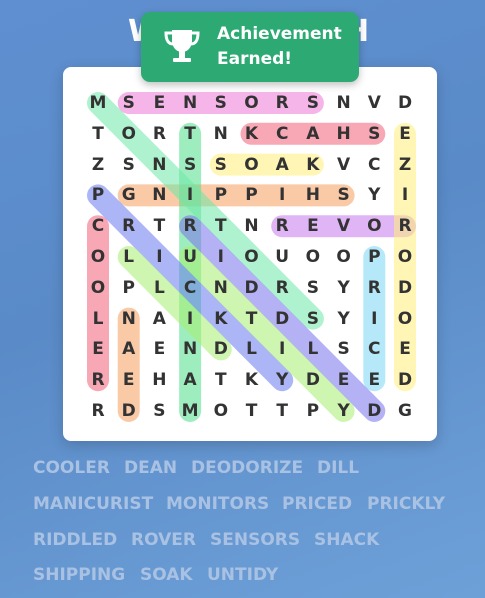 This screenshot has height=598, width=485. I want to click on grid-cell: U, so click(190, 257).